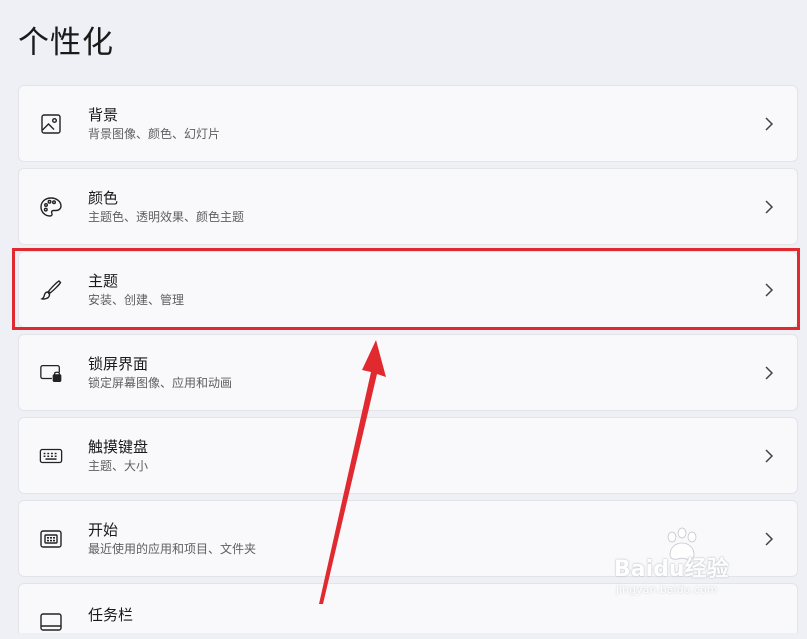 The height and width of the screenshot is (639, 807). Describe the element at coordinates (408, 206) in the screenshot. I see `settings-item-colors: 颜色 主题色、透明效果、颜色主题` at that location.